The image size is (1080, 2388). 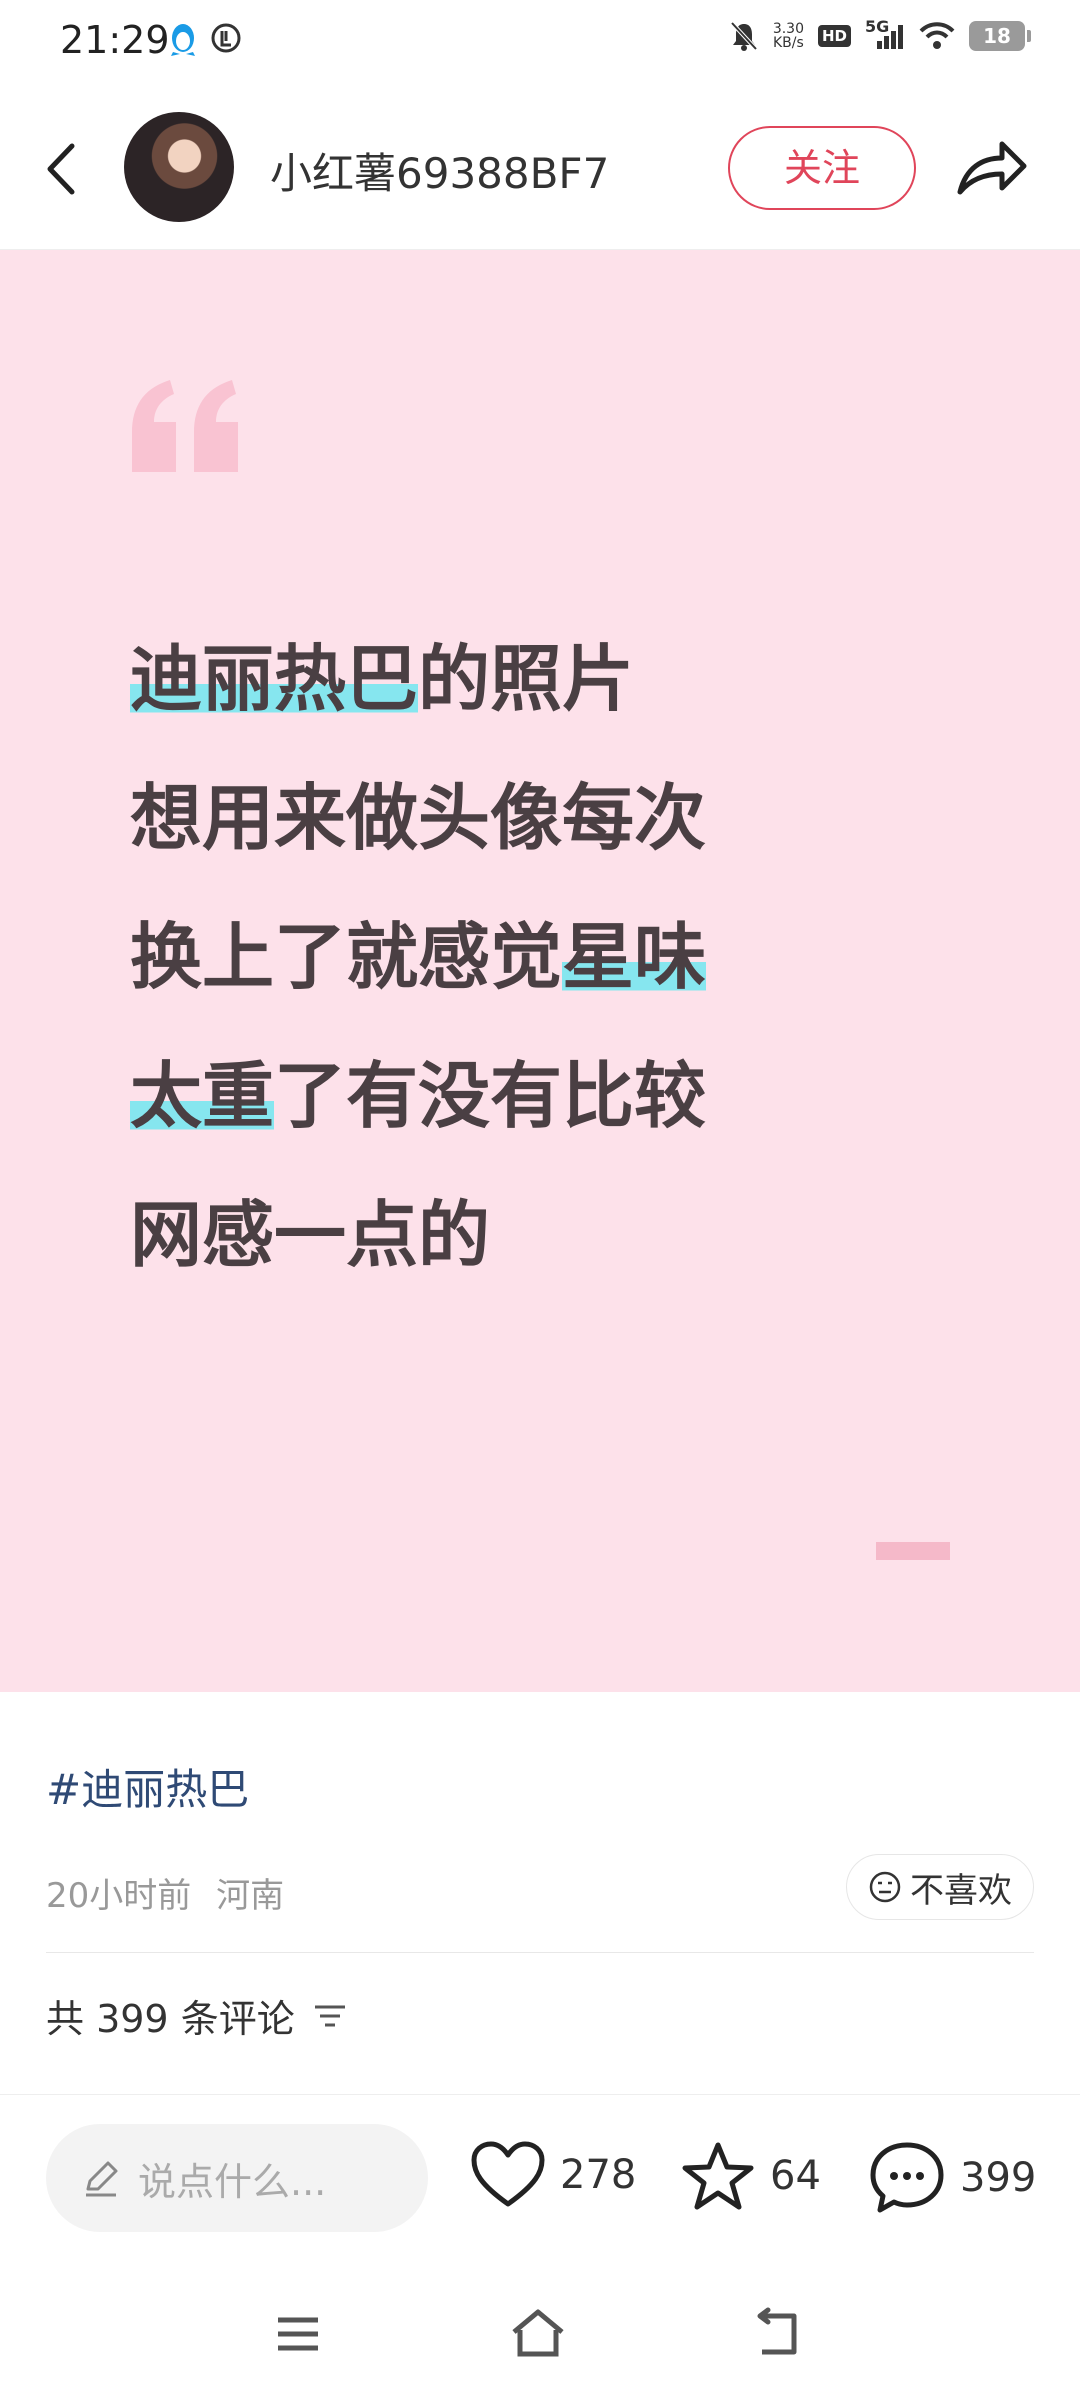 I want to click on post-text-segment: 想用来做头像每次, so click(x=418, y=818).